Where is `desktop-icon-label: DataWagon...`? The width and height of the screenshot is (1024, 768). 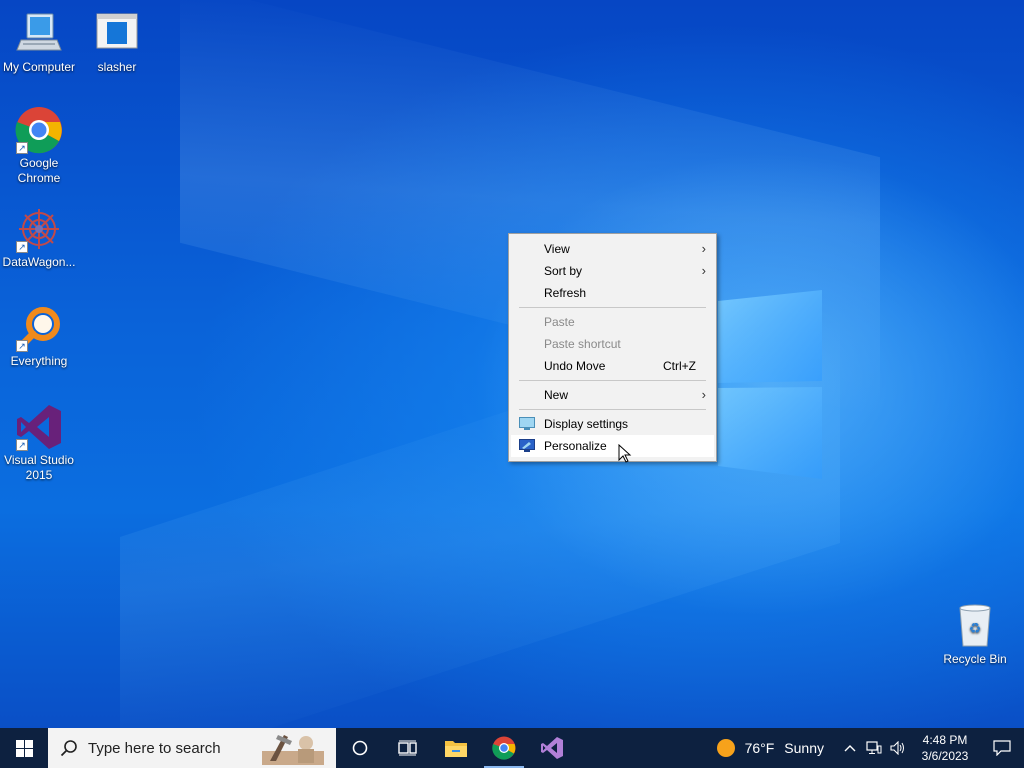 desktop-icon-label: DataWagon... is located at coordinates (39, 262).